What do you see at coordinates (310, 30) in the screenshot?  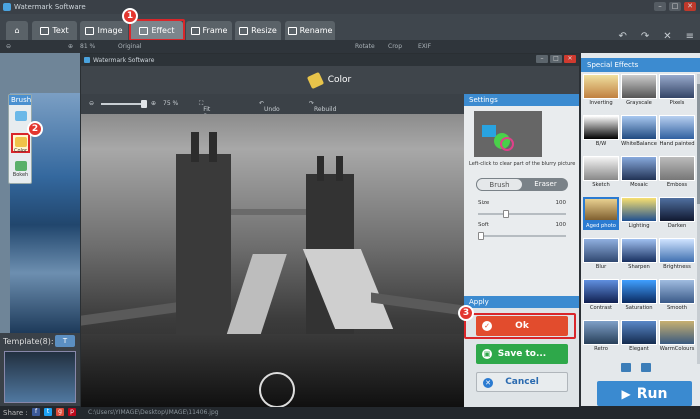 I see `tab-rename: Rename` at bounding box center [310, 30].